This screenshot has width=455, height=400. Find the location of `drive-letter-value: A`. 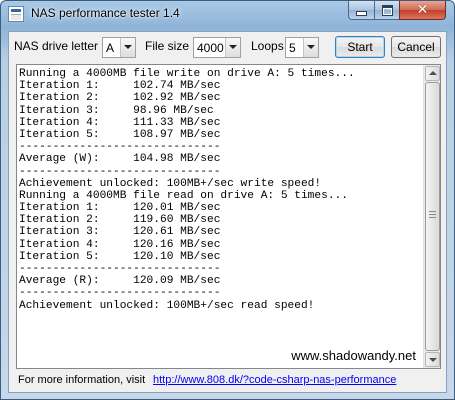

drive-letter-value: A is located at coordinates (110, 48).